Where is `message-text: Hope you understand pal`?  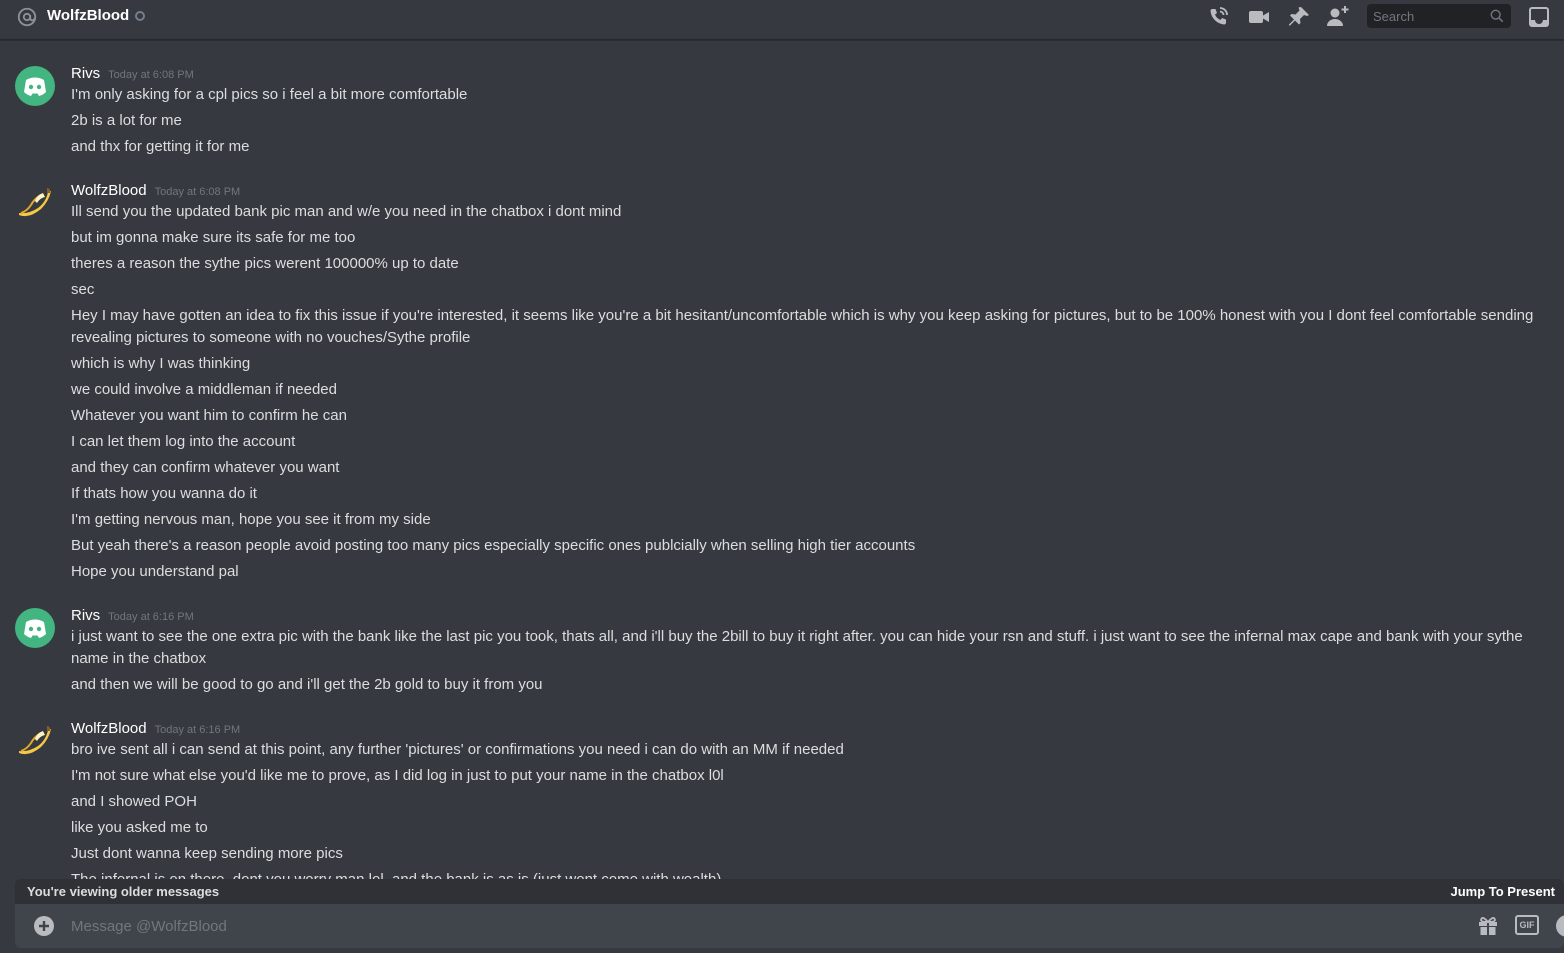
message-text: Hope you understand pal is located at coordinates (155, 571).